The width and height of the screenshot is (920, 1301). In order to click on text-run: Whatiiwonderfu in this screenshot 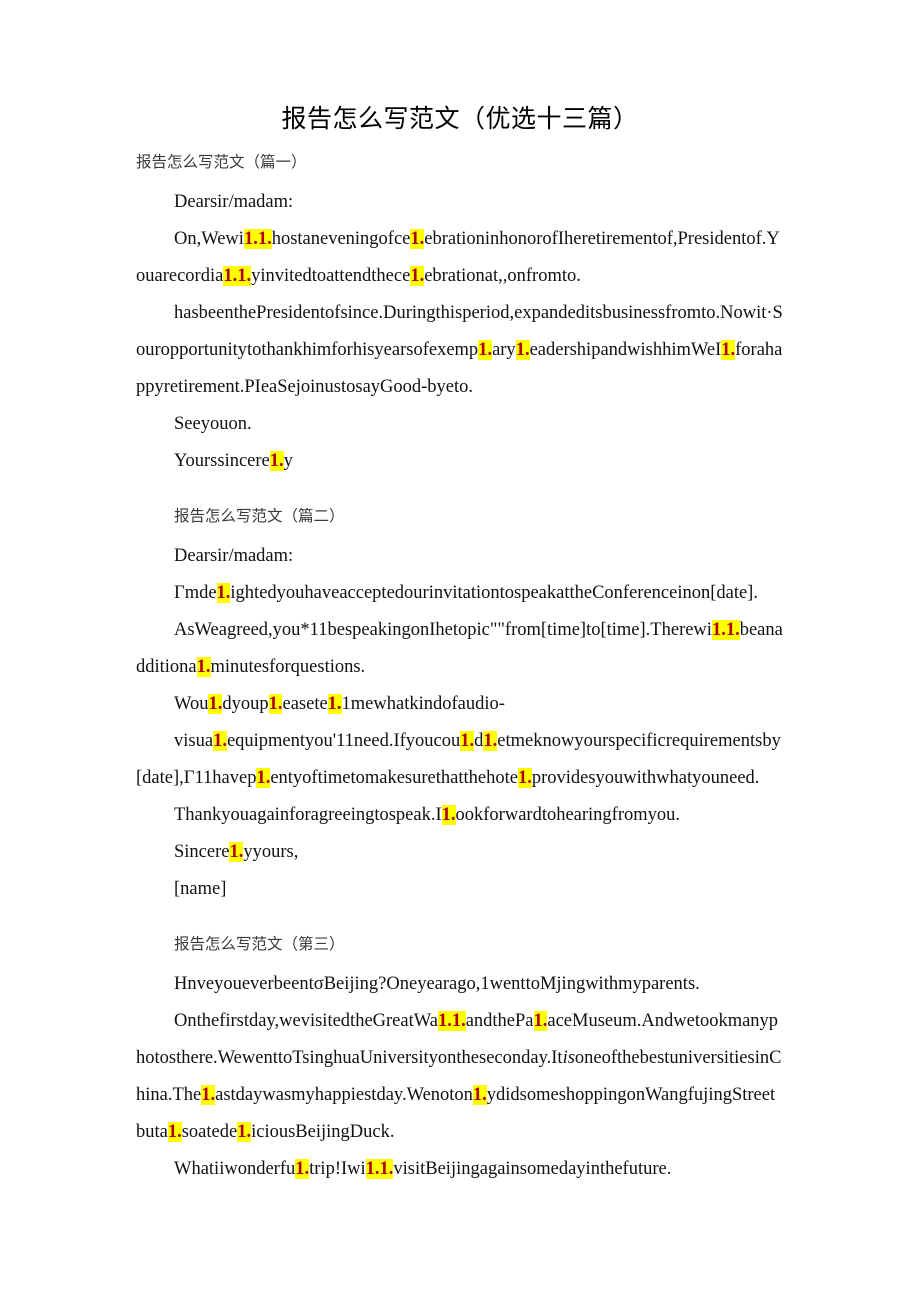, I will do `click(235, 1169)`.